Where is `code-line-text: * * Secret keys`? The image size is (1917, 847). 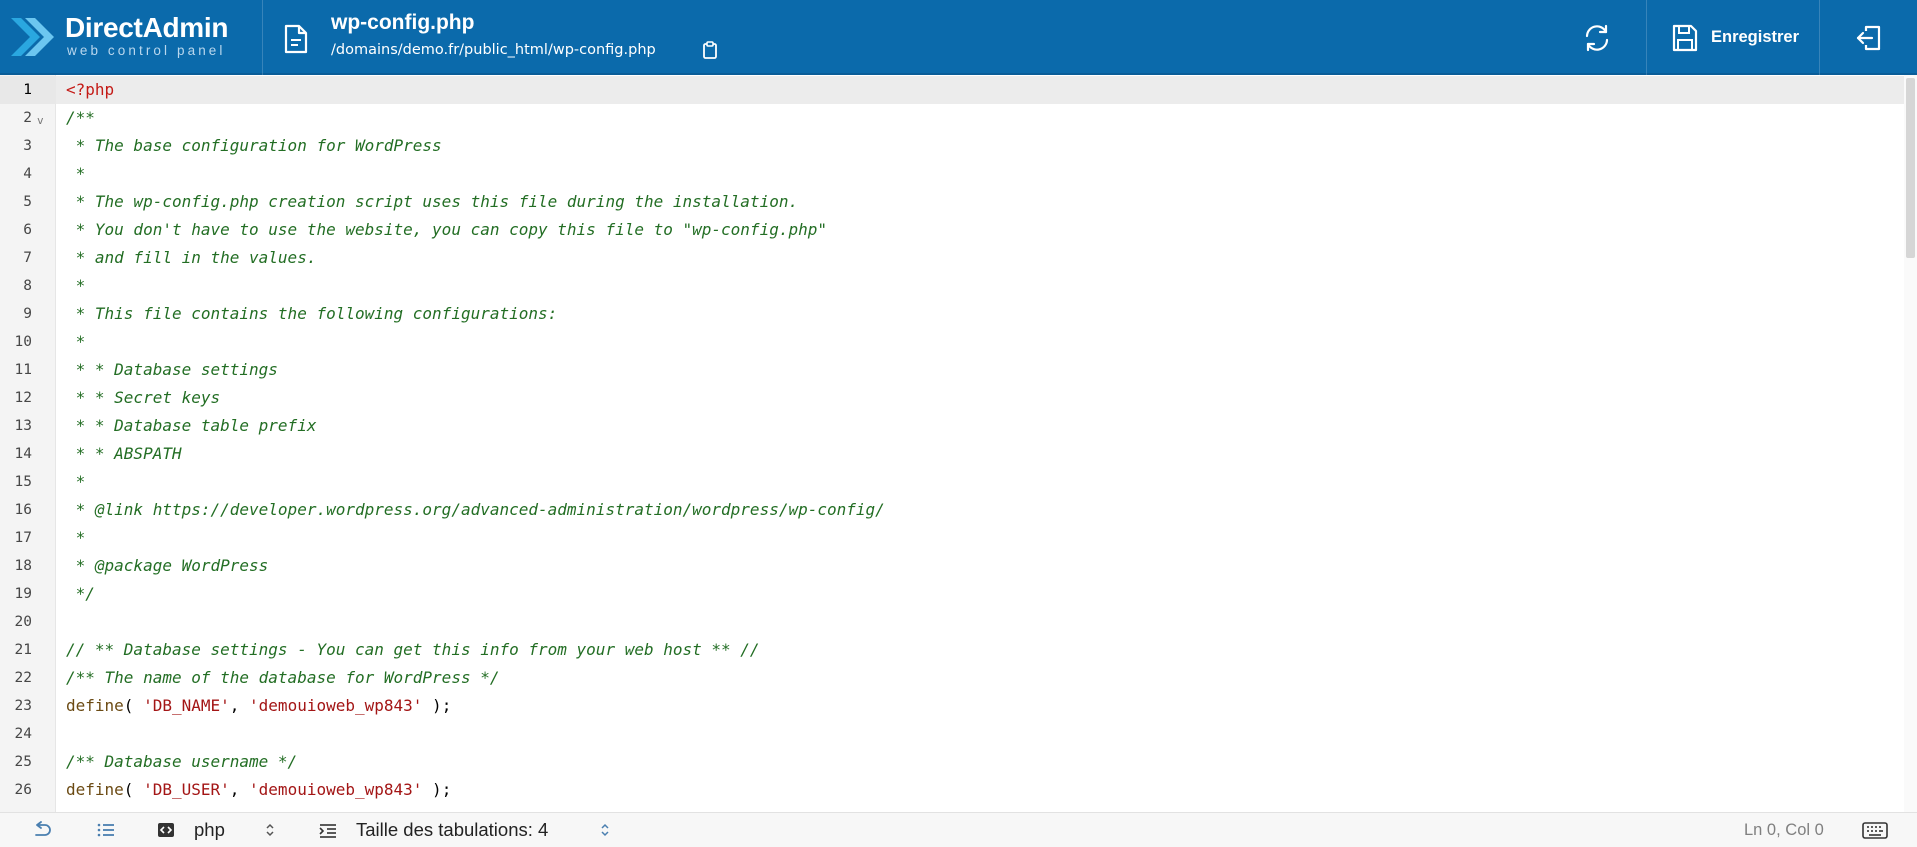
code-line-text: * * Secret keys is located at coordinates (143, 398).